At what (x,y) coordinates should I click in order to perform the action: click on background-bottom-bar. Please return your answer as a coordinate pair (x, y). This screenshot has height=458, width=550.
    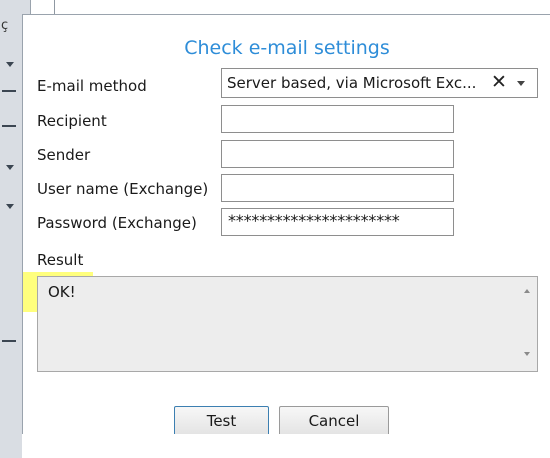
    Looking at the image, I should click on (286, 446).